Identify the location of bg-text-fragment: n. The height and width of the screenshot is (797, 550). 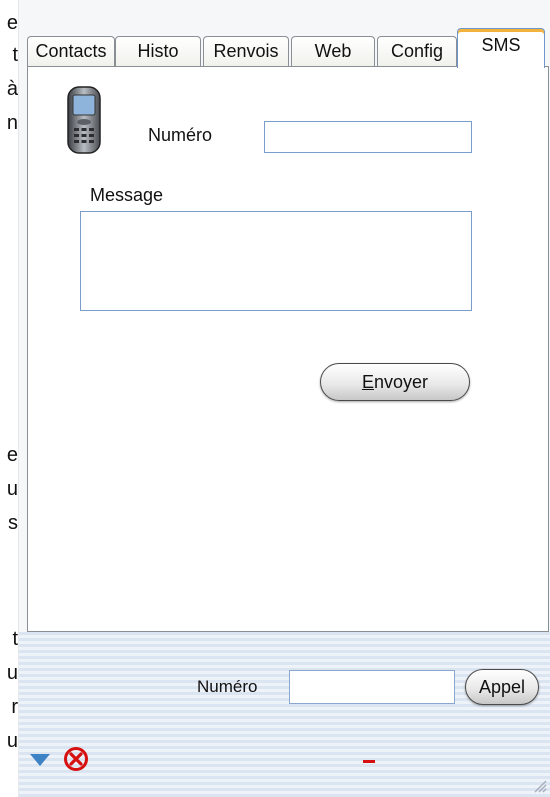
(12, 123).